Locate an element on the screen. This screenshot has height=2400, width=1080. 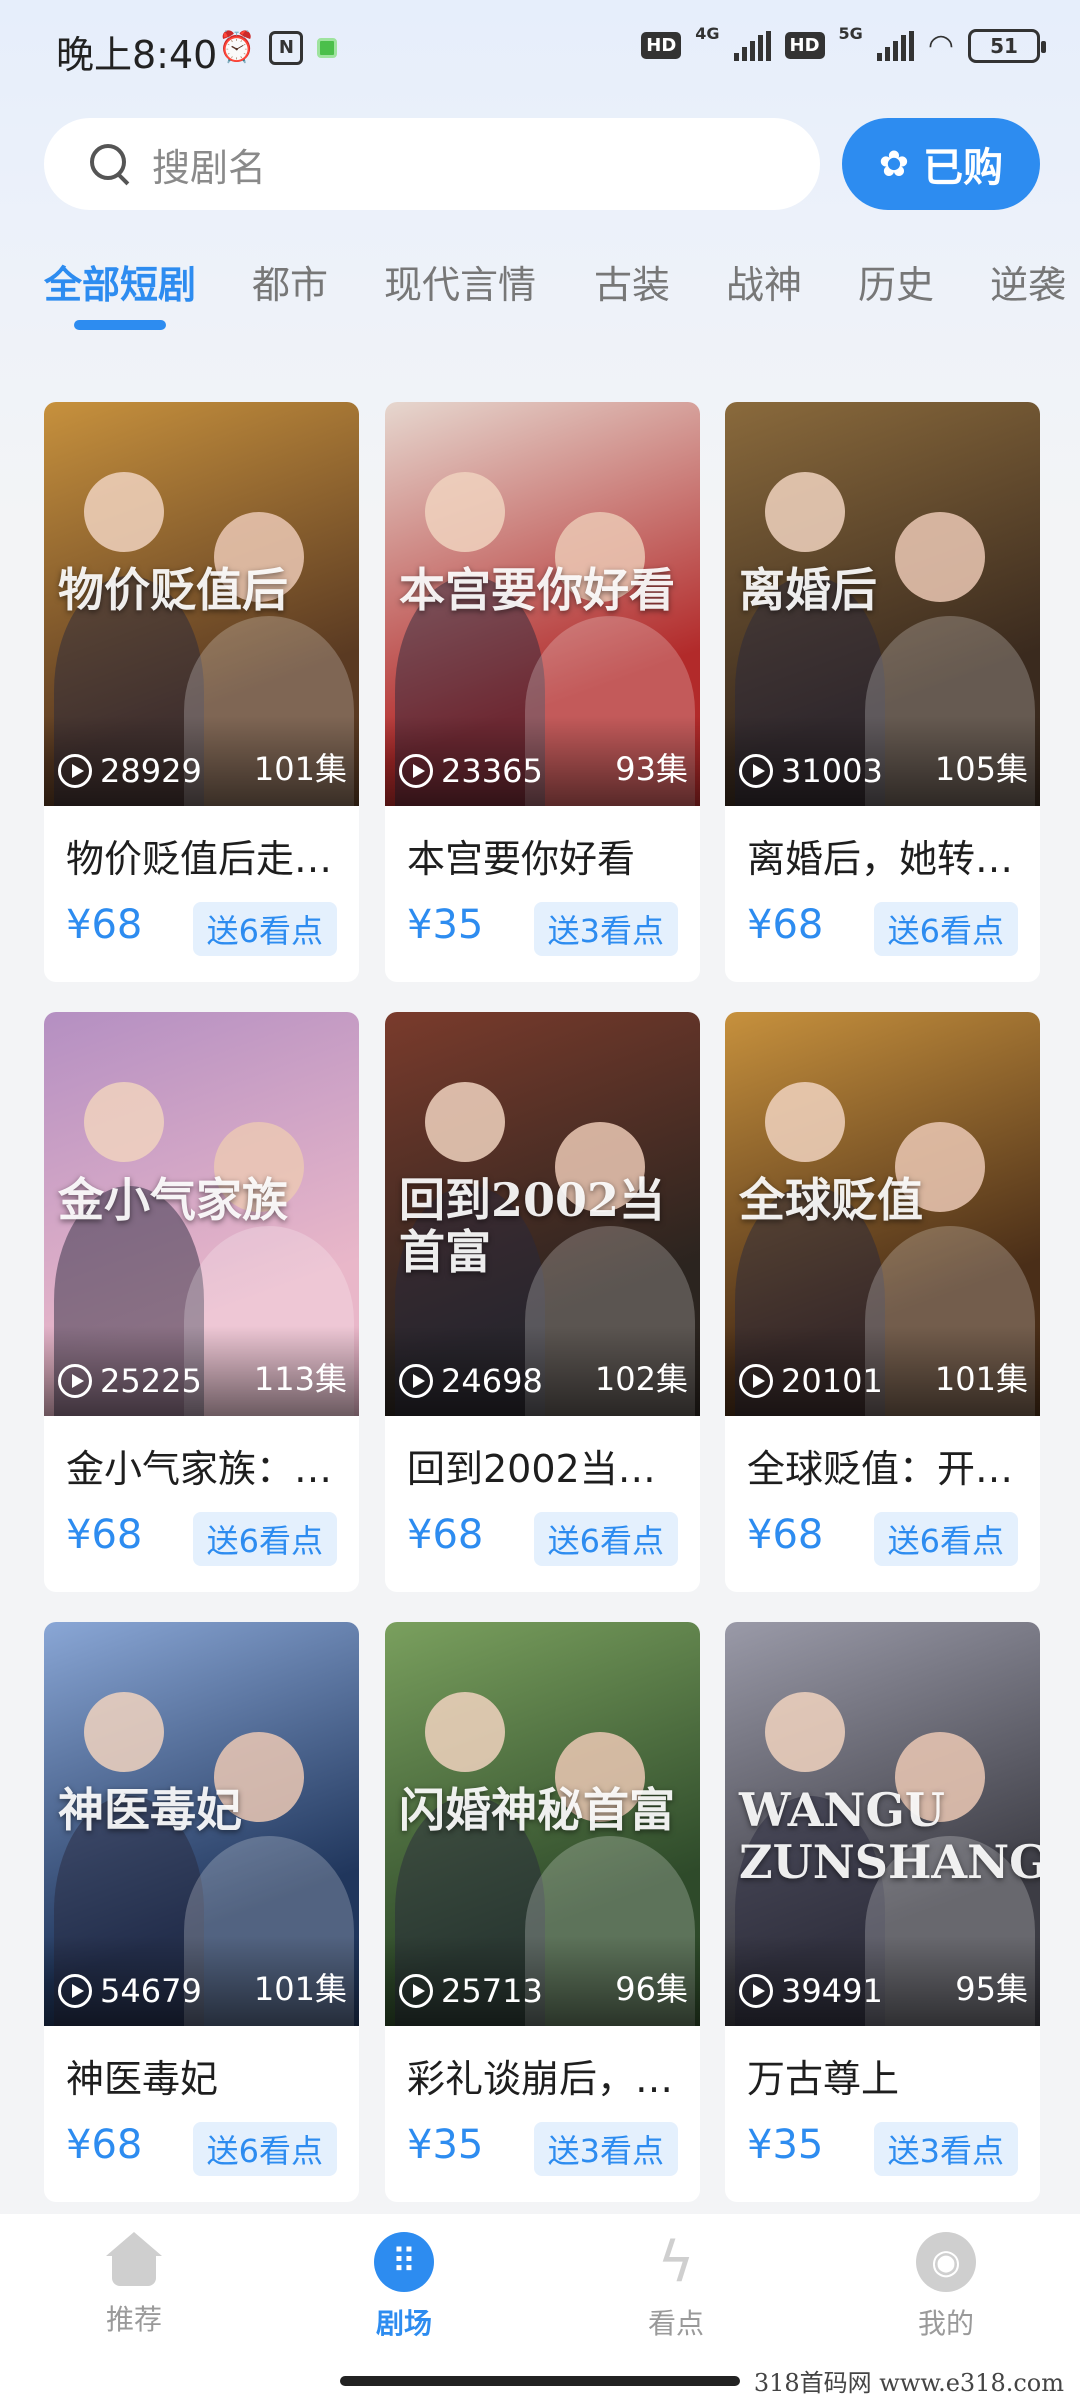
drama-card: WANGU ZUNSHANG 39491 95集 万古尊上 ¥35 送3看点 is located at coordinates (882, 1912).